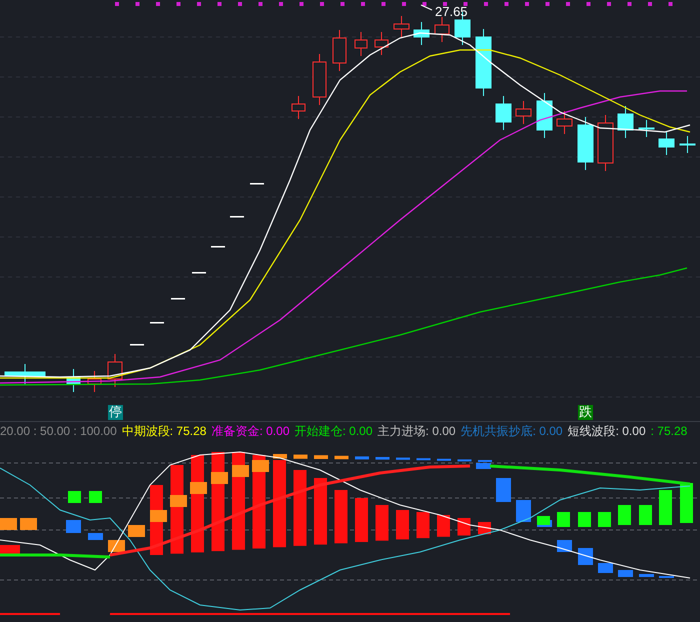  I want to click on leader-line, so click(426, 7).